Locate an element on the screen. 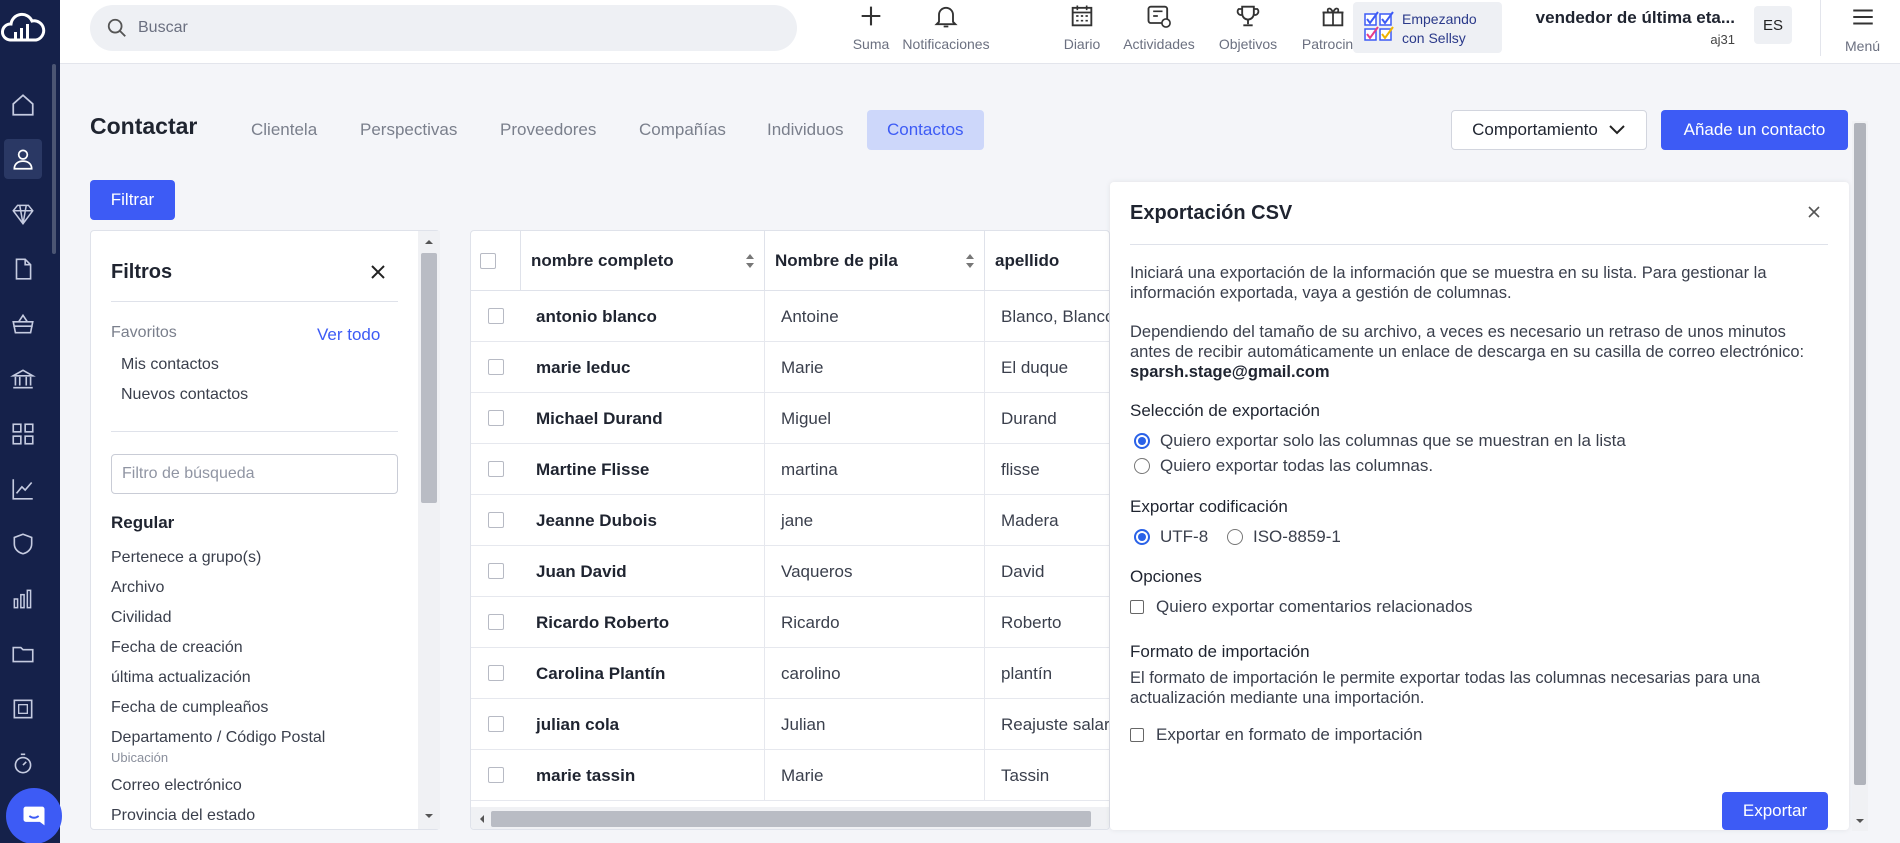  table-row: julian colaJulian Reajuste salarial is located at coordinates (790, 724).